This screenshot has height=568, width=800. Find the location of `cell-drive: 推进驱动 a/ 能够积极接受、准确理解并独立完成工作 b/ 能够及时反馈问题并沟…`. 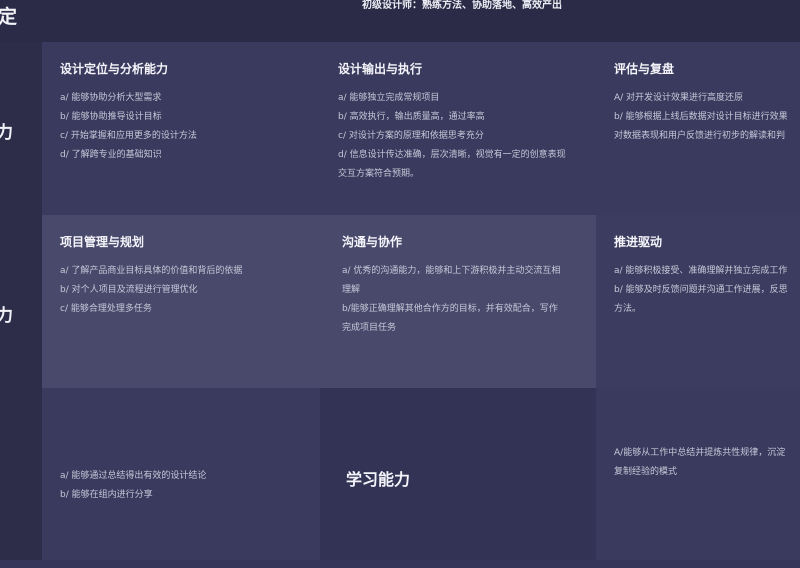

cell-drive: 推进驱动 a/ 能够积极接受、准确理解并独立完成工作 b/ 能够及时反馈问题并沟… is located at coordinates (698, 301).